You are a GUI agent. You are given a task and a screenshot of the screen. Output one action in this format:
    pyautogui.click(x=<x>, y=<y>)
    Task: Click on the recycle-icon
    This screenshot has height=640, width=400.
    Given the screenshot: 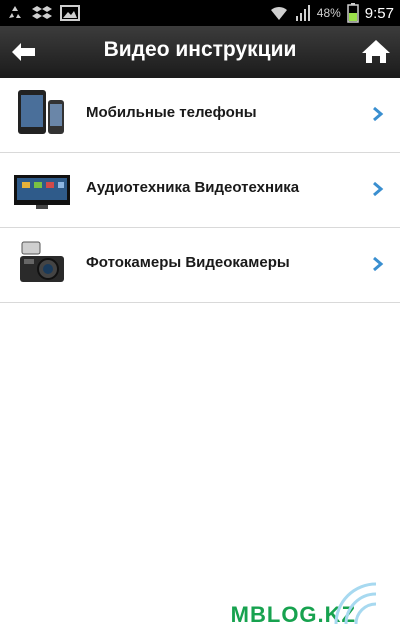 What is the action you would take?
    pyautogui.click(x=15, y=12)
    